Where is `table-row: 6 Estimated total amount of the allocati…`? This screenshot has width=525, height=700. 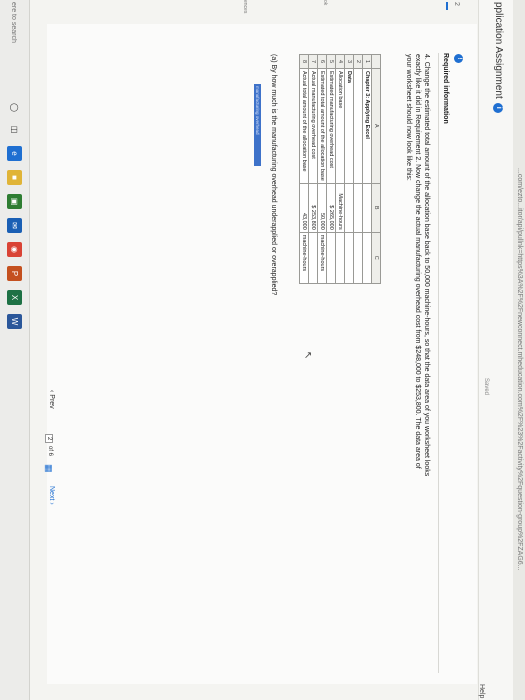 table-row: 6 Estimated total amount of the allocati… is located at coordinates (322, 169).